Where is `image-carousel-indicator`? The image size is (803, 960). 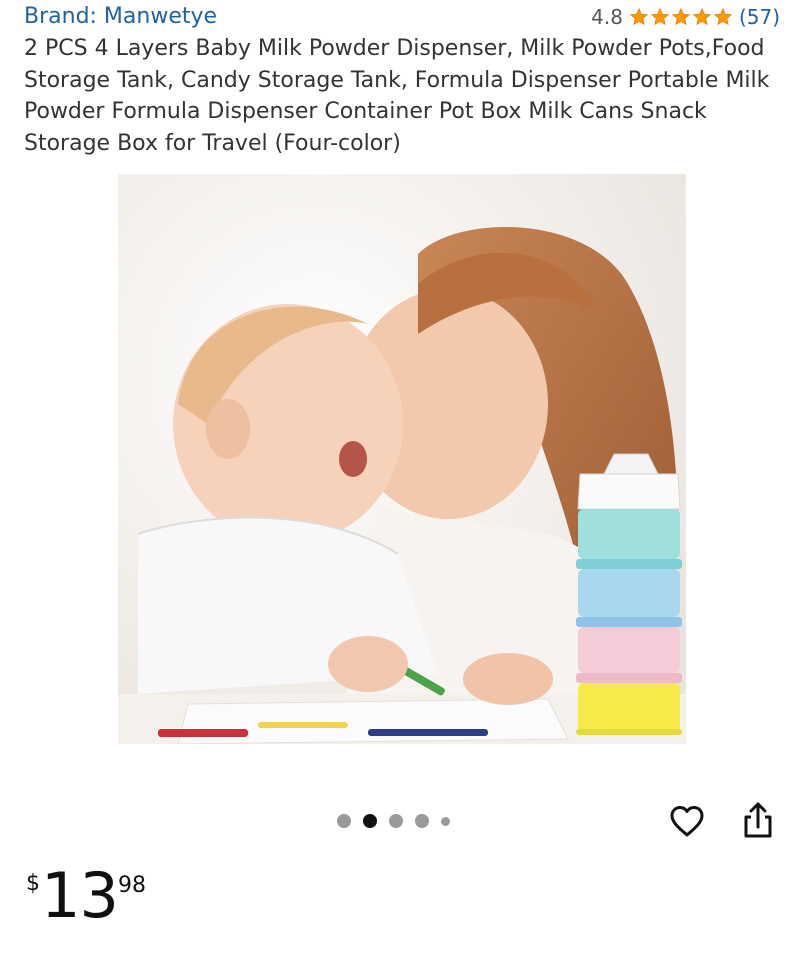
image-carousel-indicator is located at coordinates (393, 821).